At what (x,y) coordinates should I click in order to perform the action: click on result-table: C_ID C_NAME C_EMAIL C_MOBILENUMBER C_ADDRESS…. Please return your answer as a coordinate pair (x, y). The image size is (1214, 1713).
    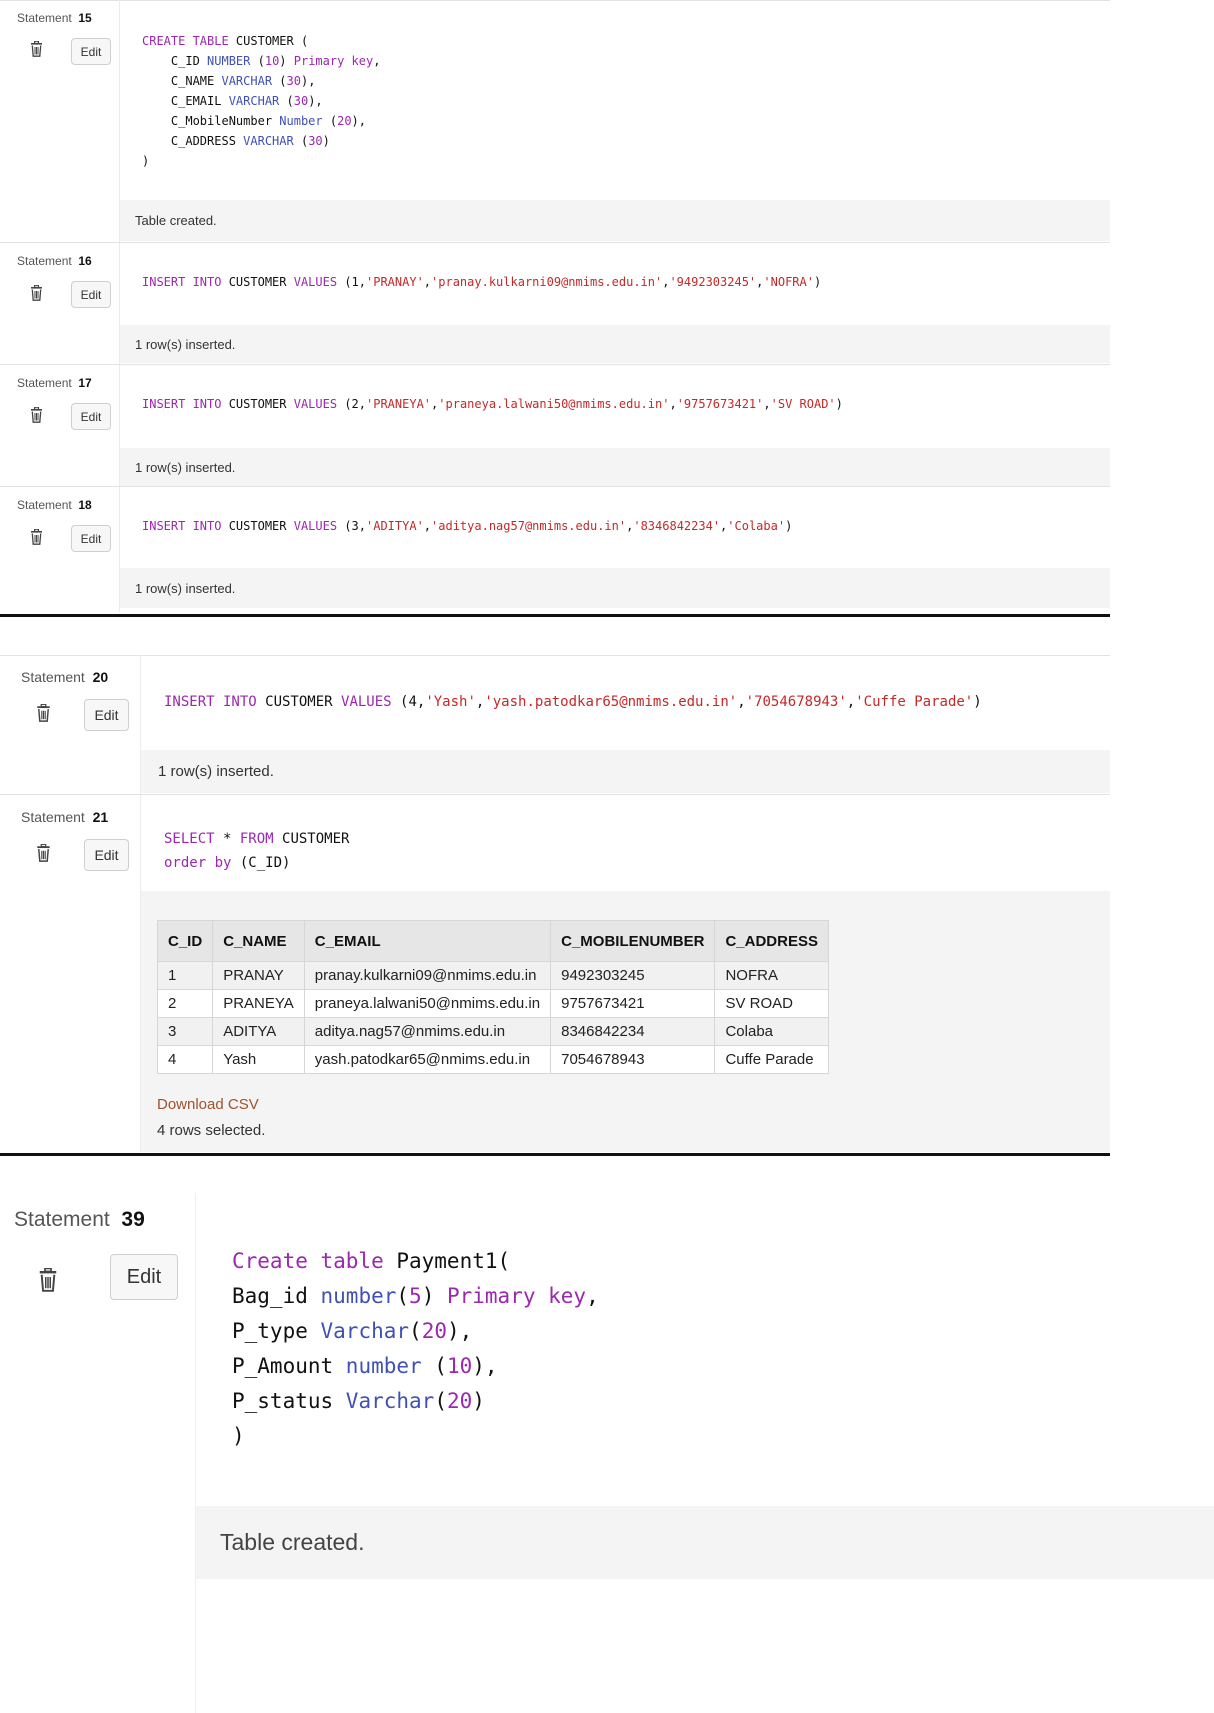
    Looking at the image, I should click on (492, 997).